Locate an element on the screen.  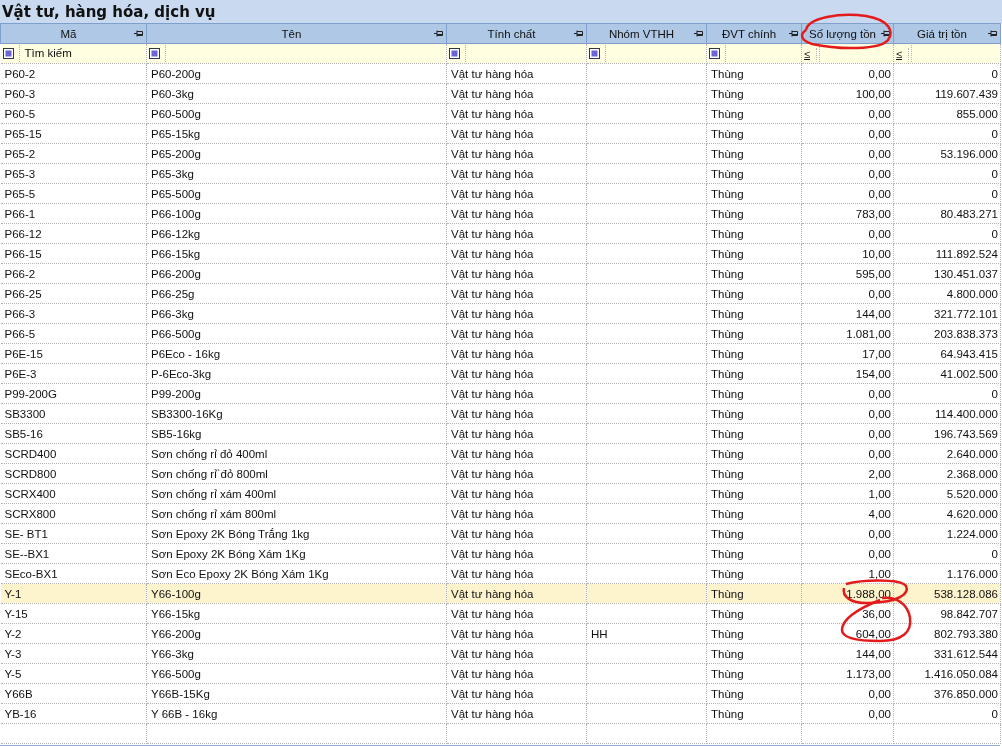
table-cell: P6E-15 is located at coordinates (23, 353).